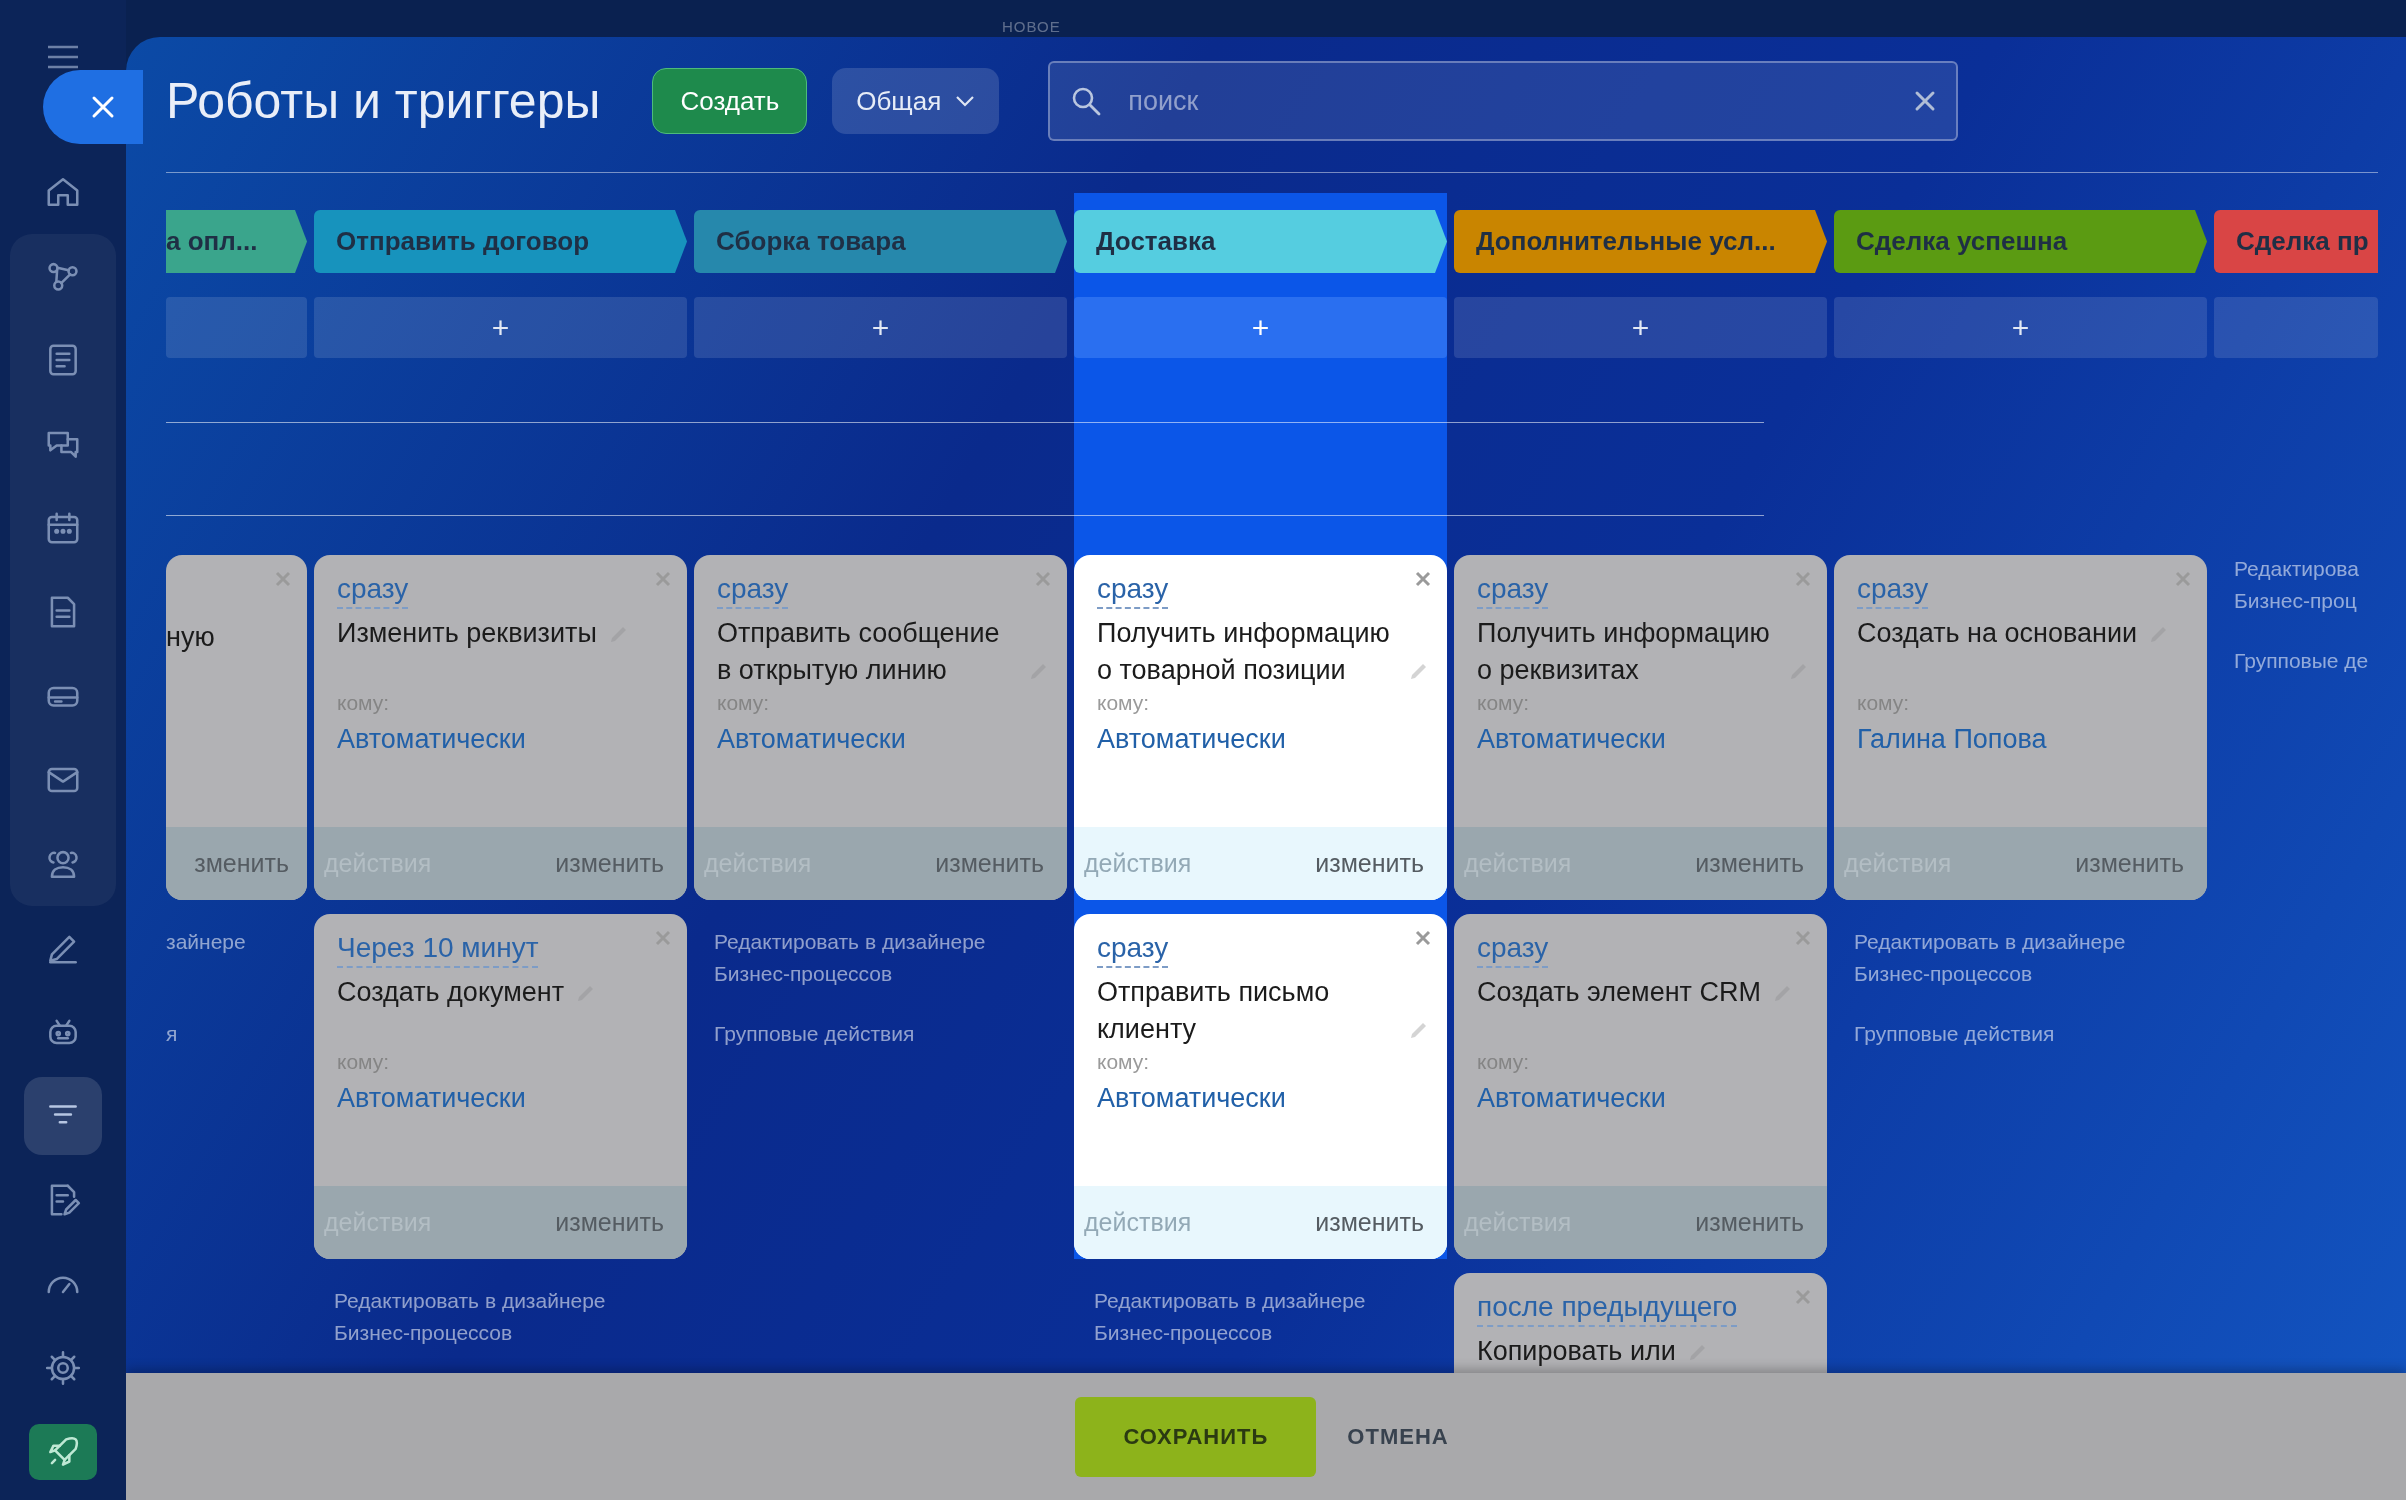 The width and height of the screenshot is (2406, 1500). Describe the element at coordinates (880, 241) in the screenshot. I see `stage-tab: Сборка товара` at that location.